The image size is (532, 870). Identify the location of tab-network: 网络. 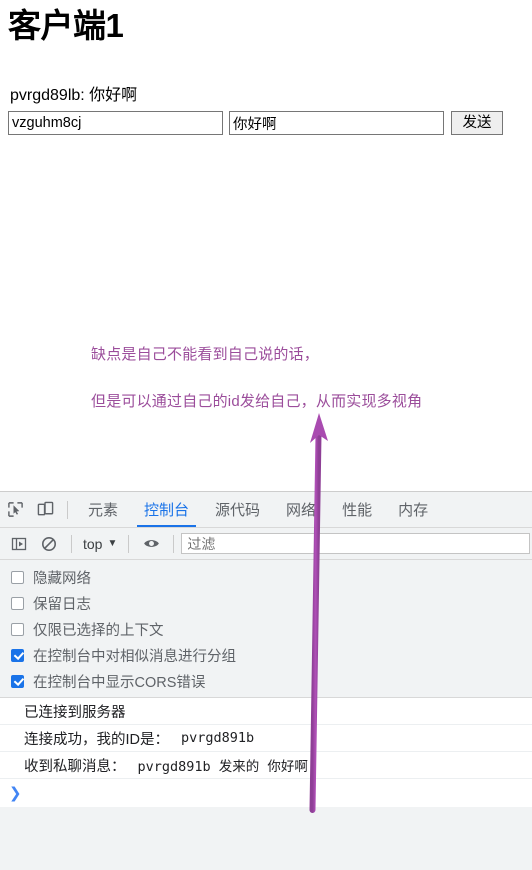
(301, 509).